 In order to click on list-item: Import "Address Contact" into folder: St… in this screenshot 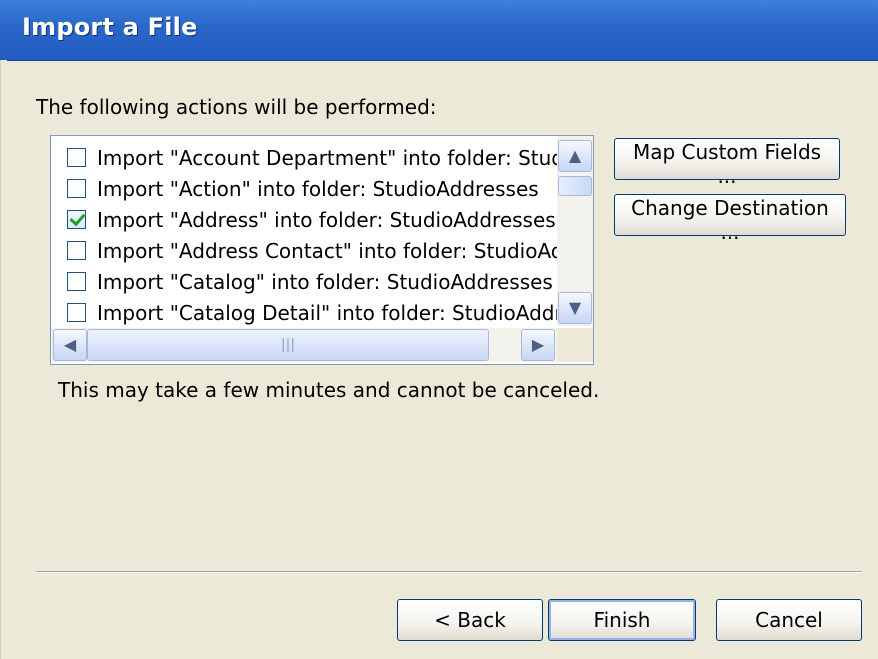, I will do `click(312, 251)`.